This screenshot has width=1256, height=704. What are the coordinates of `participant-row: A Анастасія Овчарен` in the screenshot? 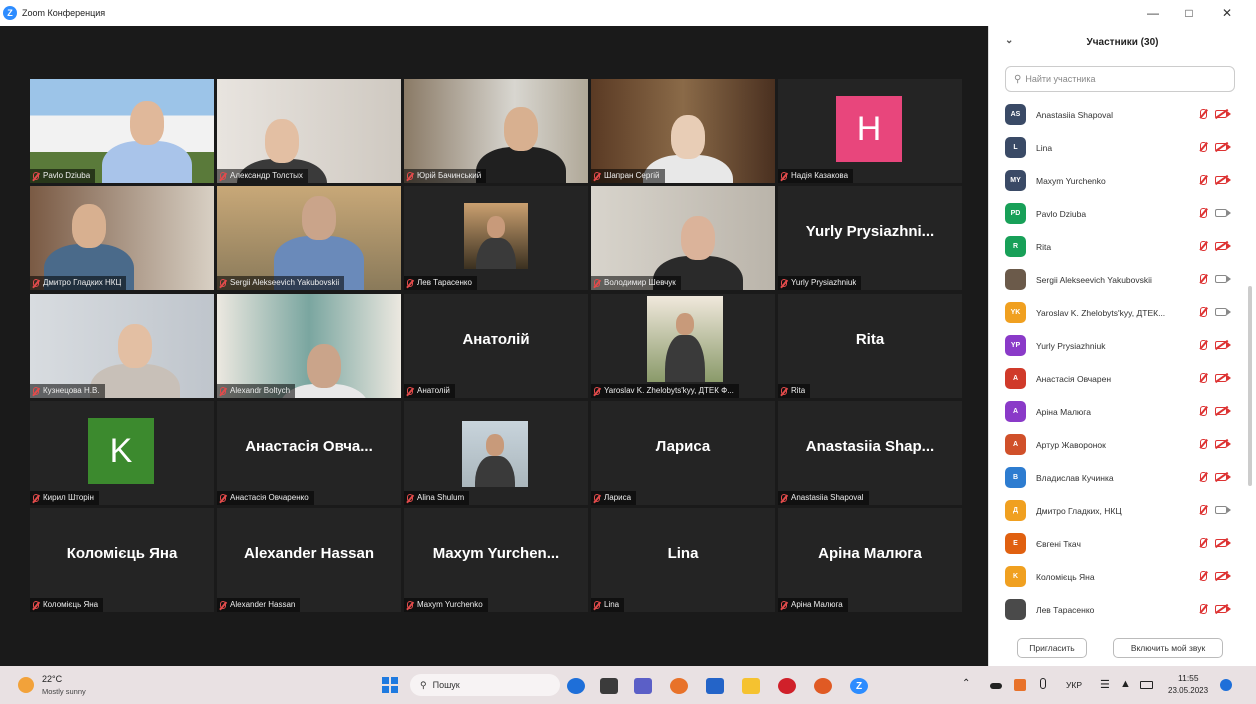 It's located at (1123, 378).